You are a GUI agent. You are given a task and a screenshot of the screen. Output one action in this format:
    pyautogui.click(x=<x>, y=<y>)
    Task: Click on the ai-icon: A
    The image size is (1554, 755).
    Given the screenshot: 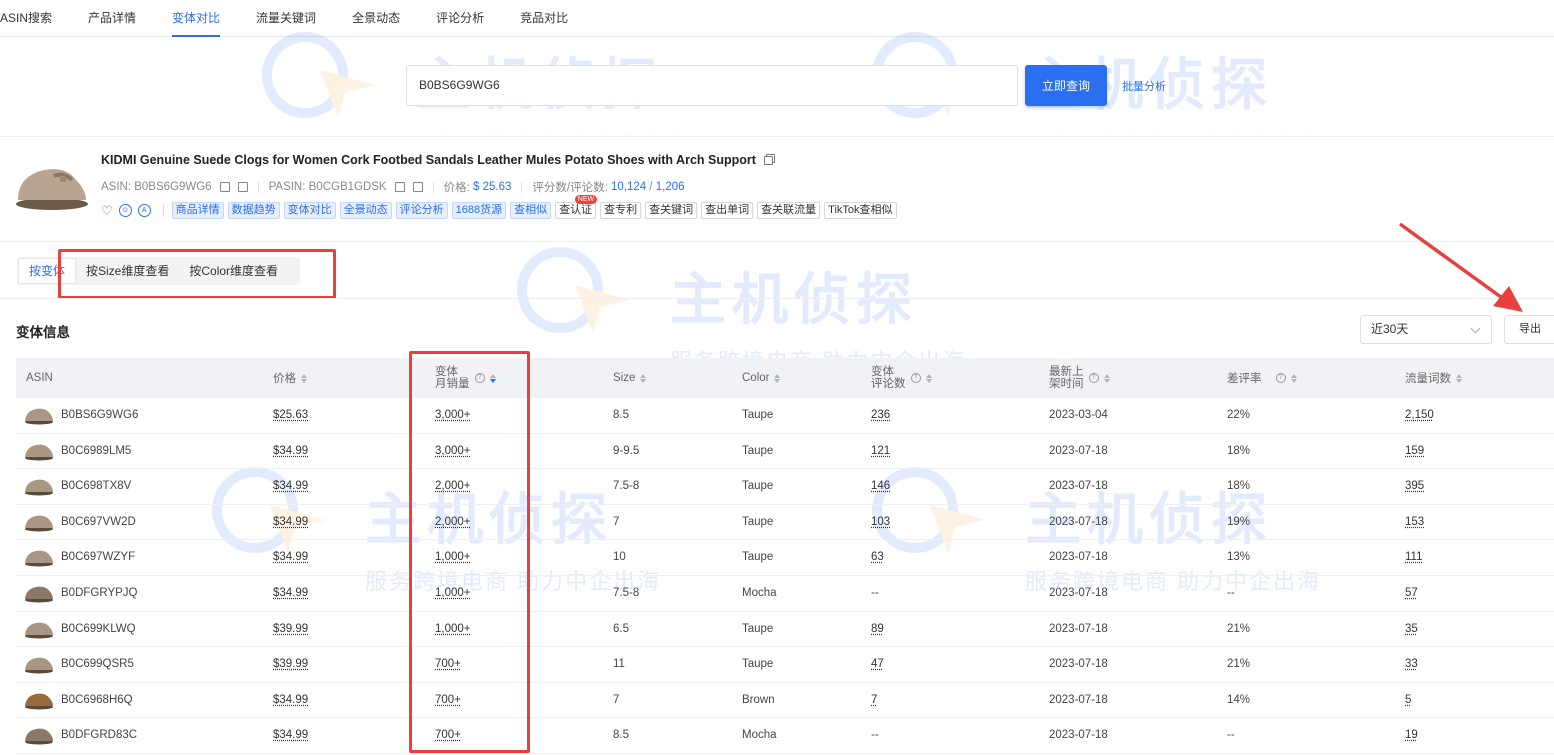 What is the action you would take?
    pyautogui.click(x=144, y=210)
    